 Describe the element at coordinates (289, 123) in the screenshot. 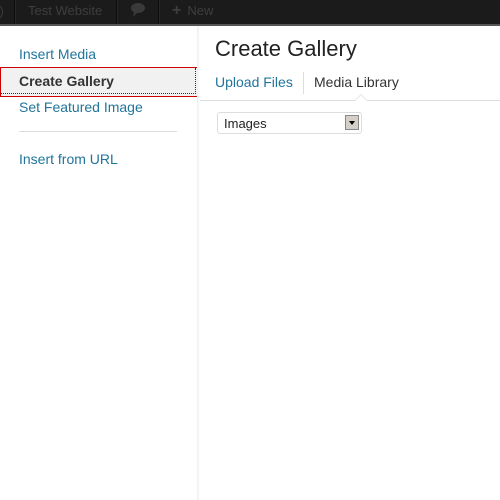

I see `media-filter-select: Images` at that location.